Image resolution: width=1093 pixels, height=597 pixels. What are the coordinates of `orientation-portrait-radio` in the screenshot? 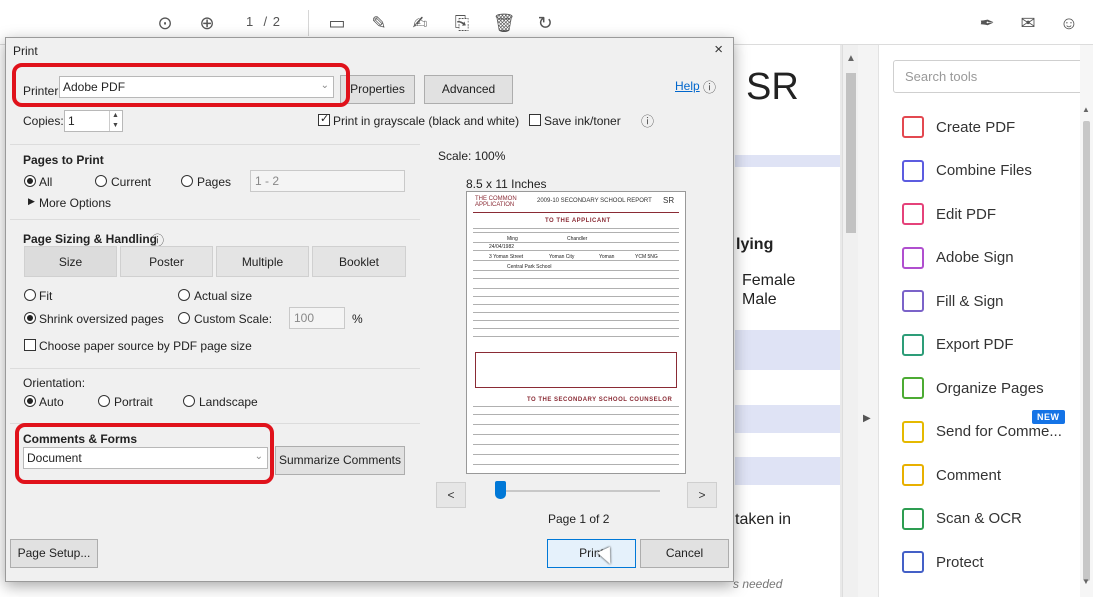 It's located at (104, 401).